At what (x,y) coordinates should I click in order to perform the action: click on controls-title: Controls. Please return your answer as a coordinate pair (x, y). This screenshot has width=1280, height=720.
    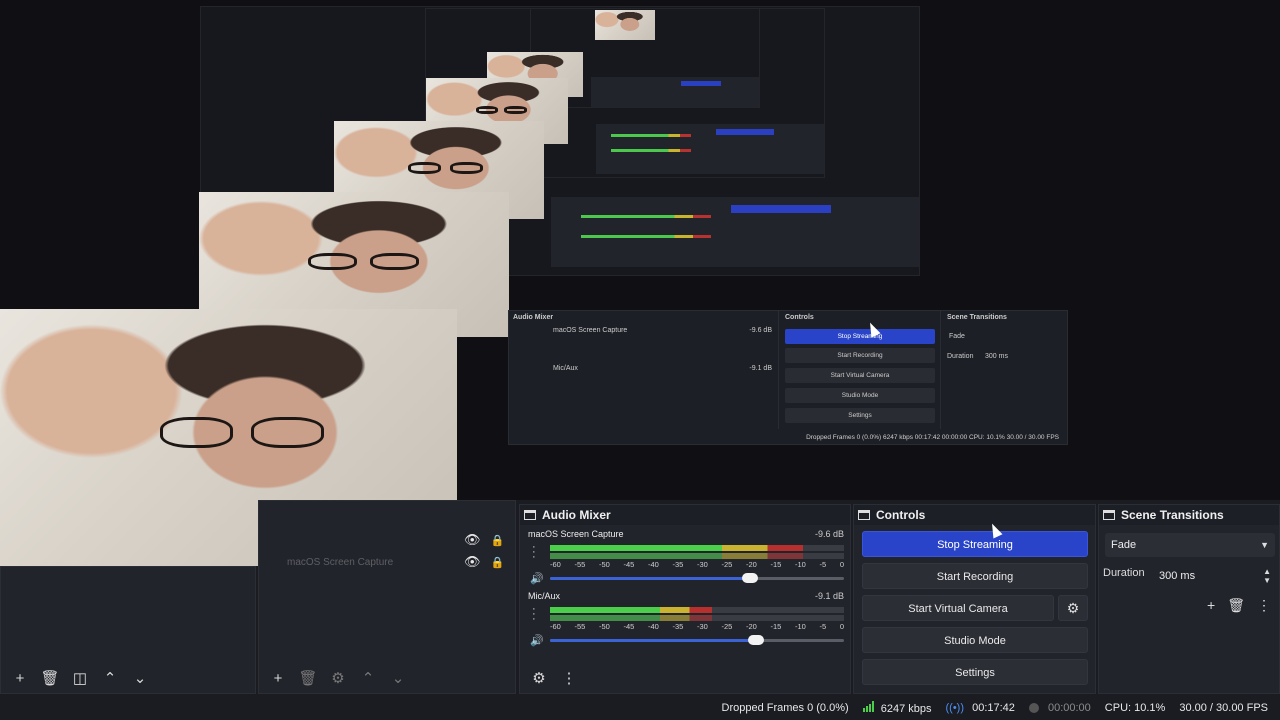
    Looking at the image, I should click on (901, 515).